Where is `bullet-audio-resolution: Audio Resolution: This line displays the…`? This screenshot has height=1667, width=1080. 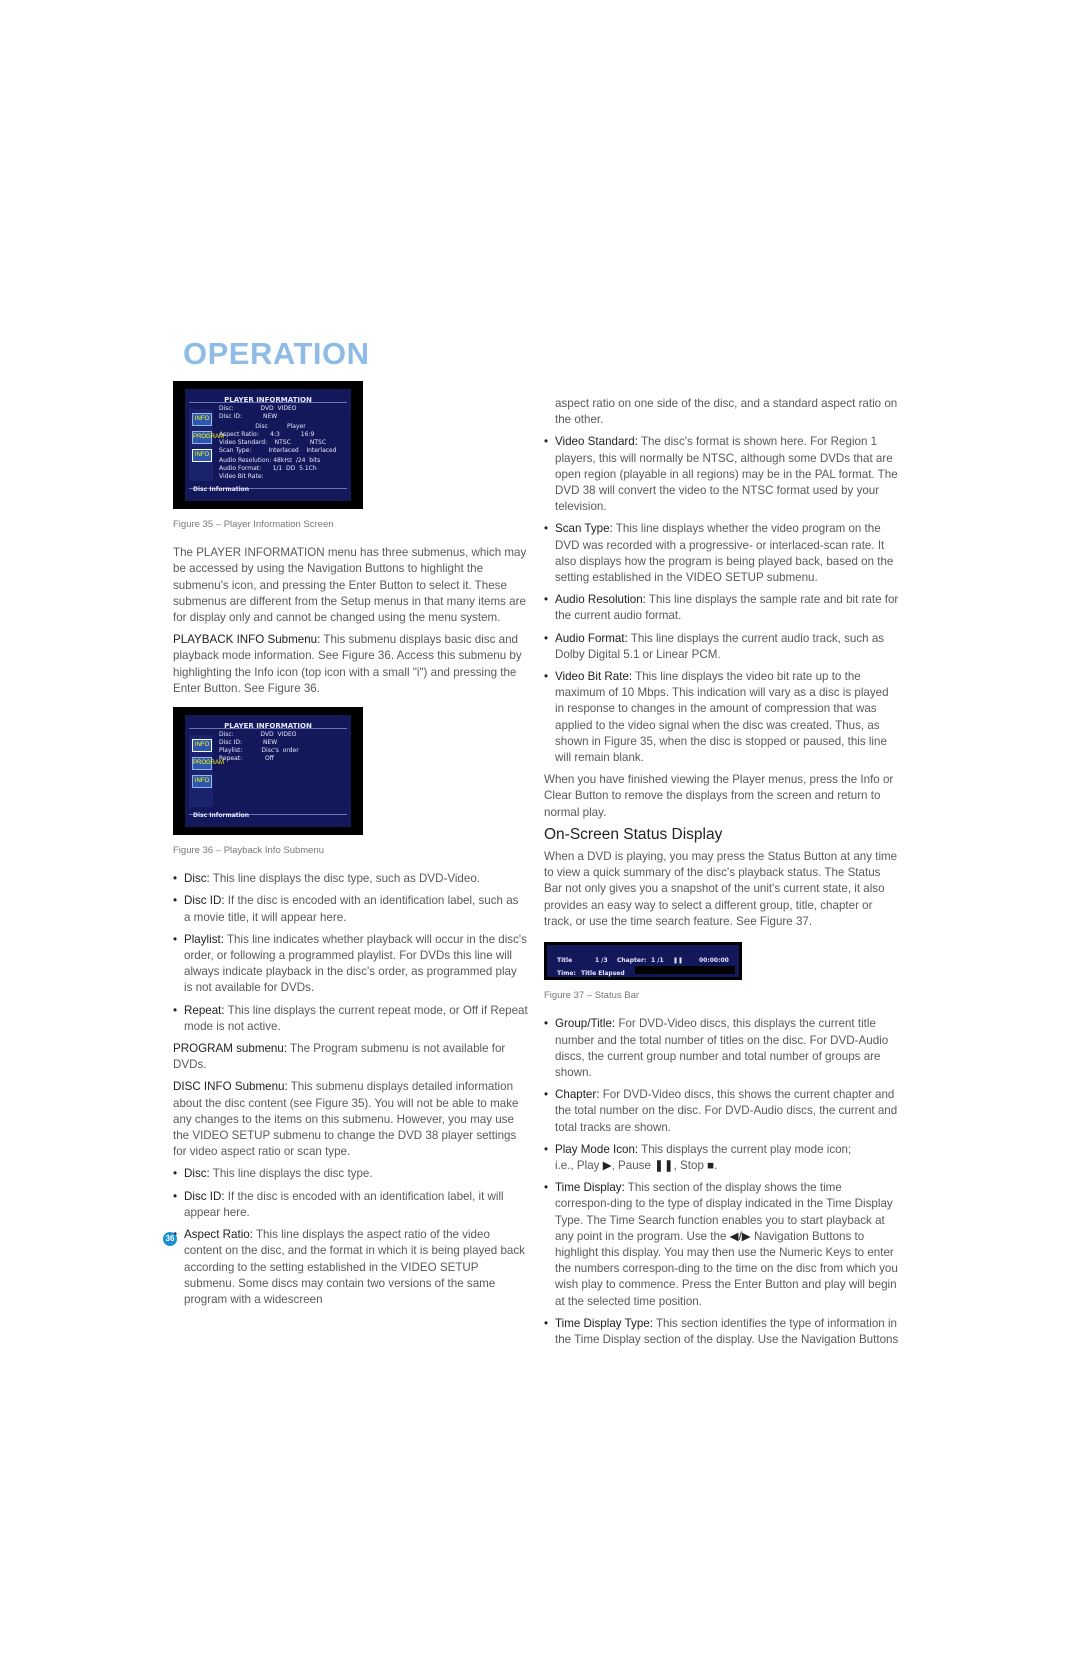
bullet-audio-resolution: Audio Resolution: This line displays the… is located at coordinates (721, 608).